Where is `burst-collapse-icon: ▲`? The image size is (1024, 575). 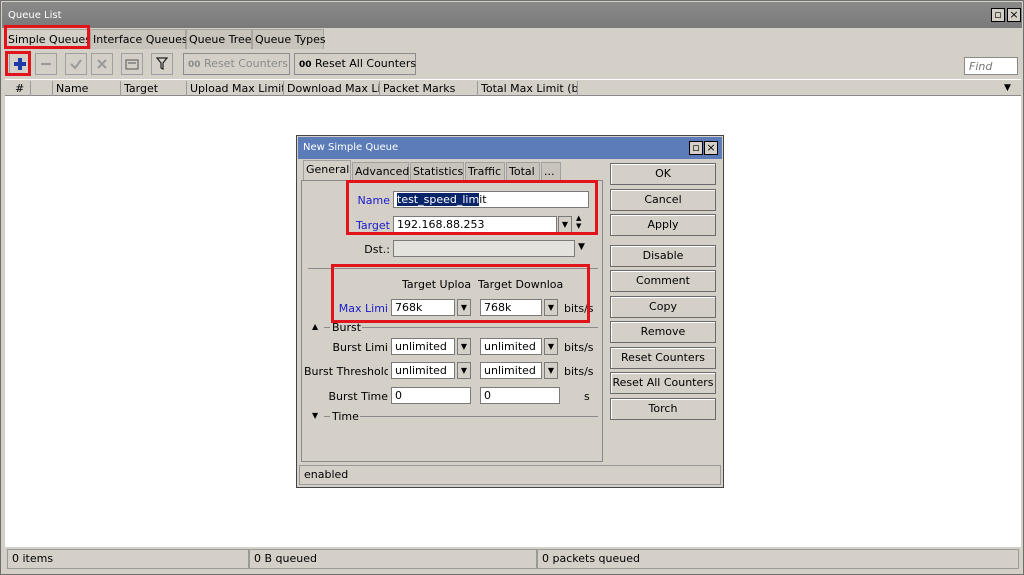
burst-collapse-icon: ▲ is located at coordinates (315, 326).